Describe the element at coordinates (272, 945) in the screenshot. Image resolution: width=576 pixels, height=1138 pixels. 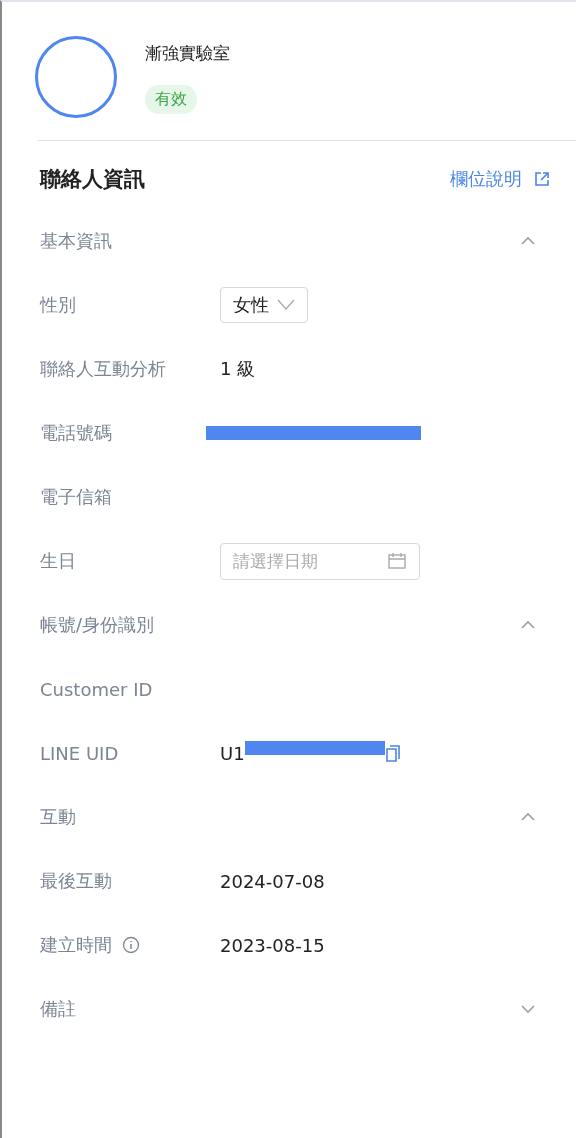
I see `field-value: 2023-08-15` at that location.